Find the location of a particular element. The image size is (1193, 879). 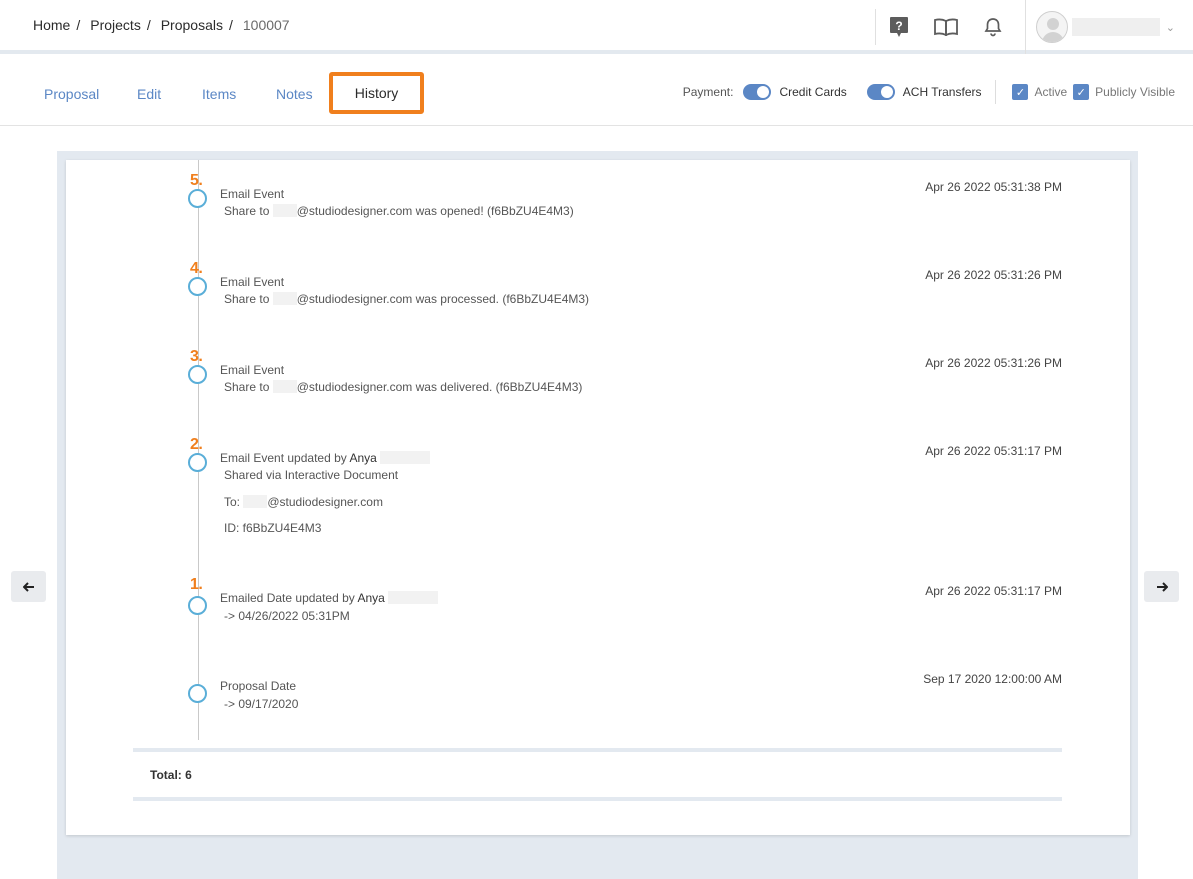

event-title: Proposal Date is located at coordinates (258, 686).